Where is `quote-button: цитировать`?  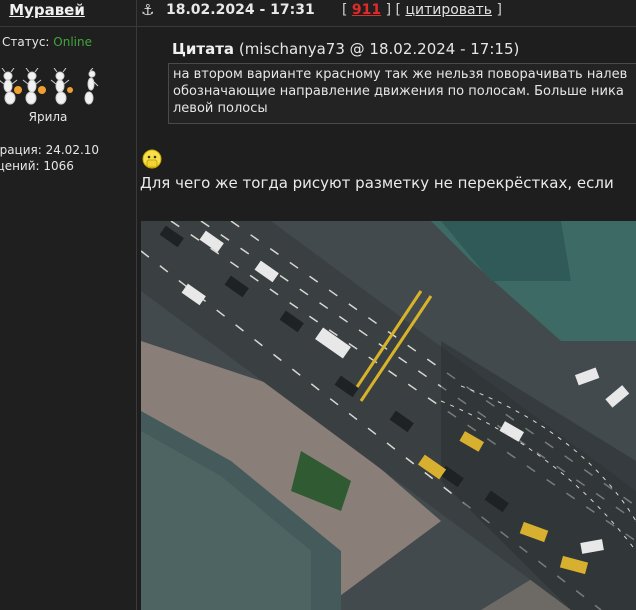
quote-button: цитировать is located at coordinates (448, 10).